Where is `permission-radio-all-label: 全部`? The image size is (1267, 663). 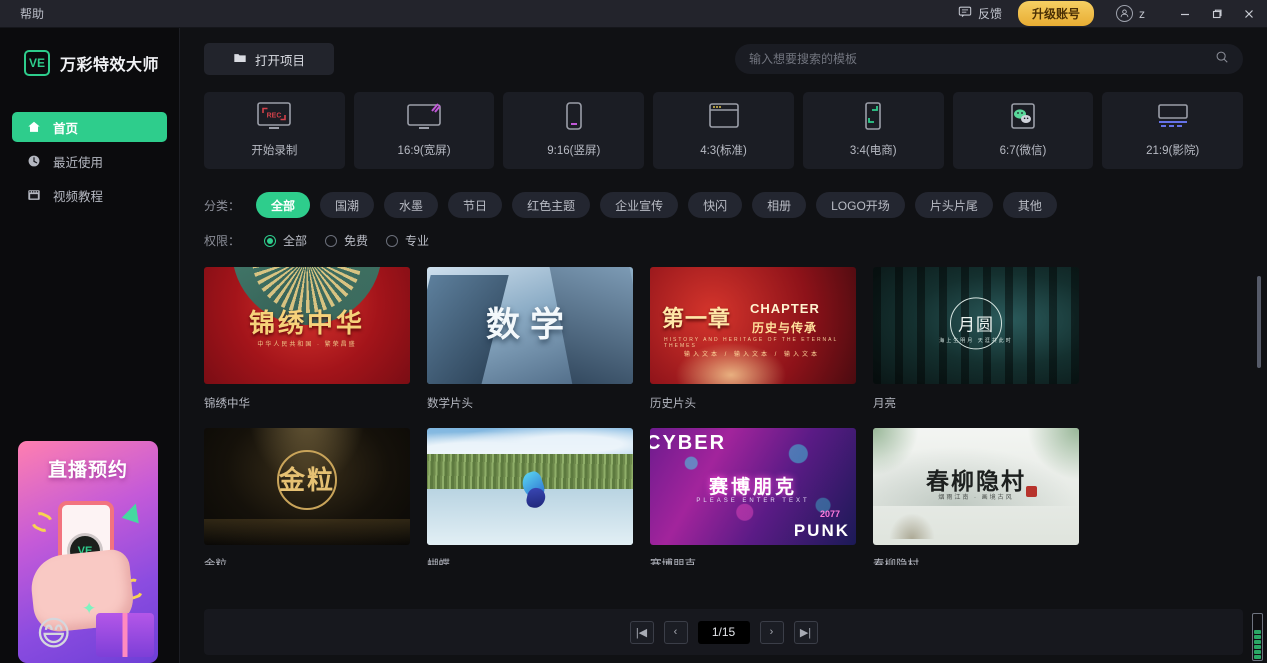 permission-radio-all-label: 全部 is located at coordinates (295, 241).